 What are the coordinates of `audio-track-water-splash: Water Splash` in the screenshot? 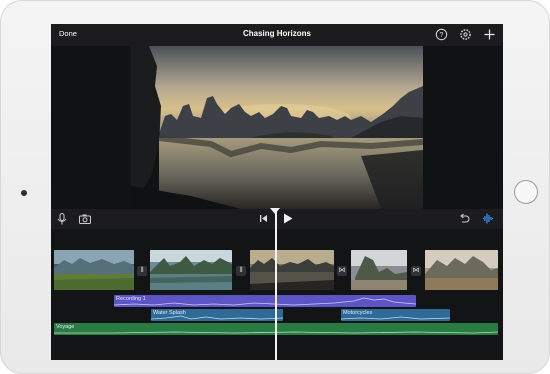 It's located at (217, 315).